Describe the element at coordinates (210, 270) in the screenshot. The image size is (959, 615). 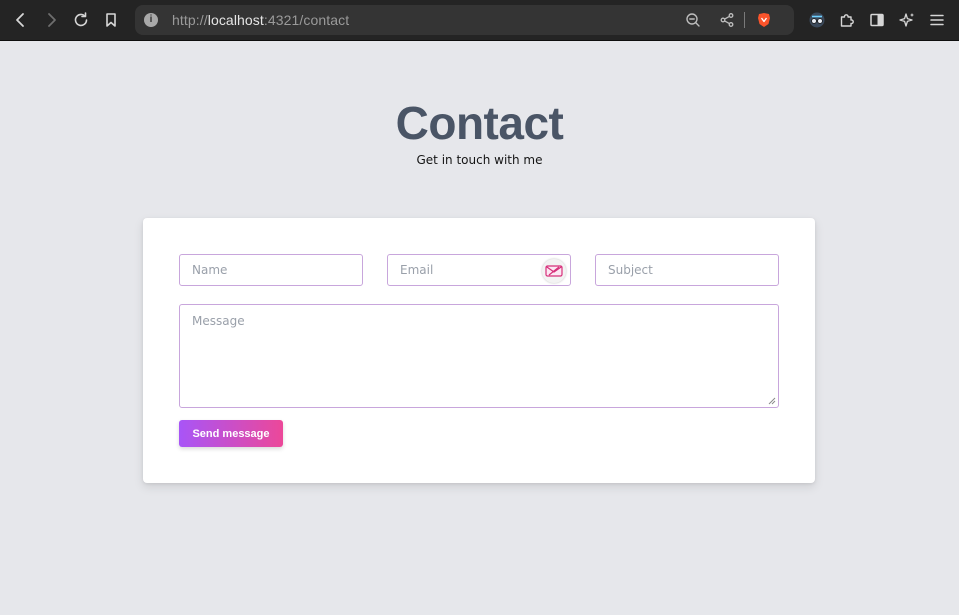
I see `name-placeholder: Name` at that location.